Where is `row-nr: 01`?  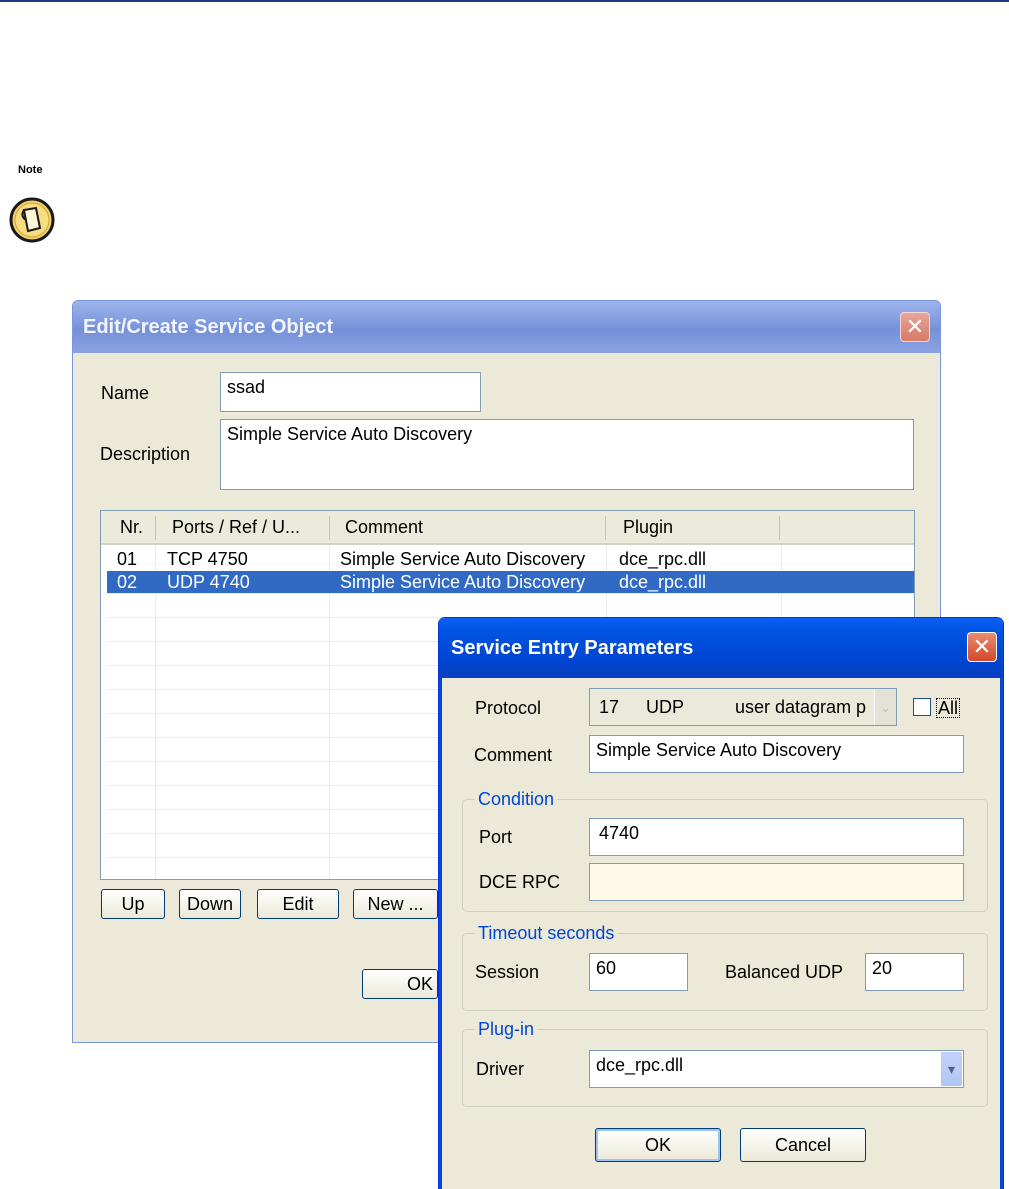 row-nr: 01 is located at coordinates (127, 559).